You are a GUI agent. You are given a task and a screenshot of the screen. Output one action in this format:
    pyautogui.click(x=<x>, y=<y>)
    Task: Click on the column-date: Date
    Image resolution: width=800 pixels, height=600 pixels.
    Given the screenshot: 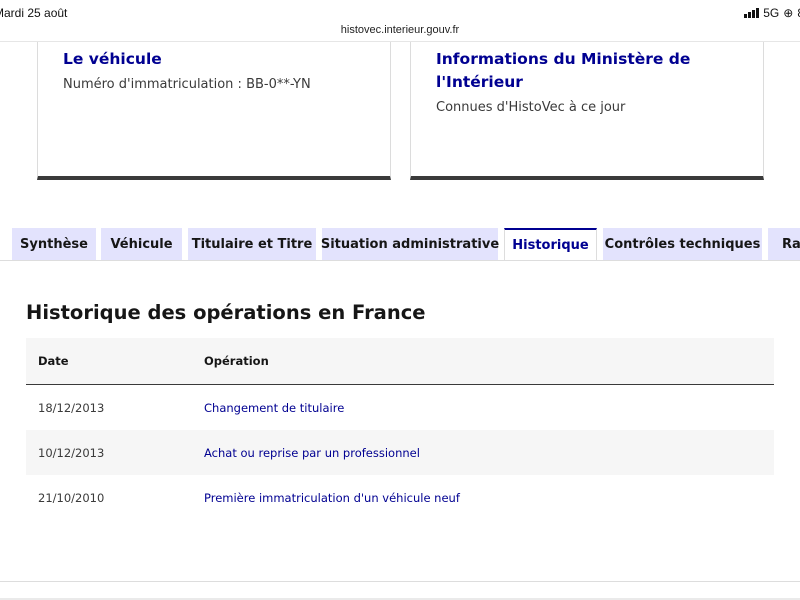 What is the action you would take?
    pyautogui.click(x=53, y=361)
    